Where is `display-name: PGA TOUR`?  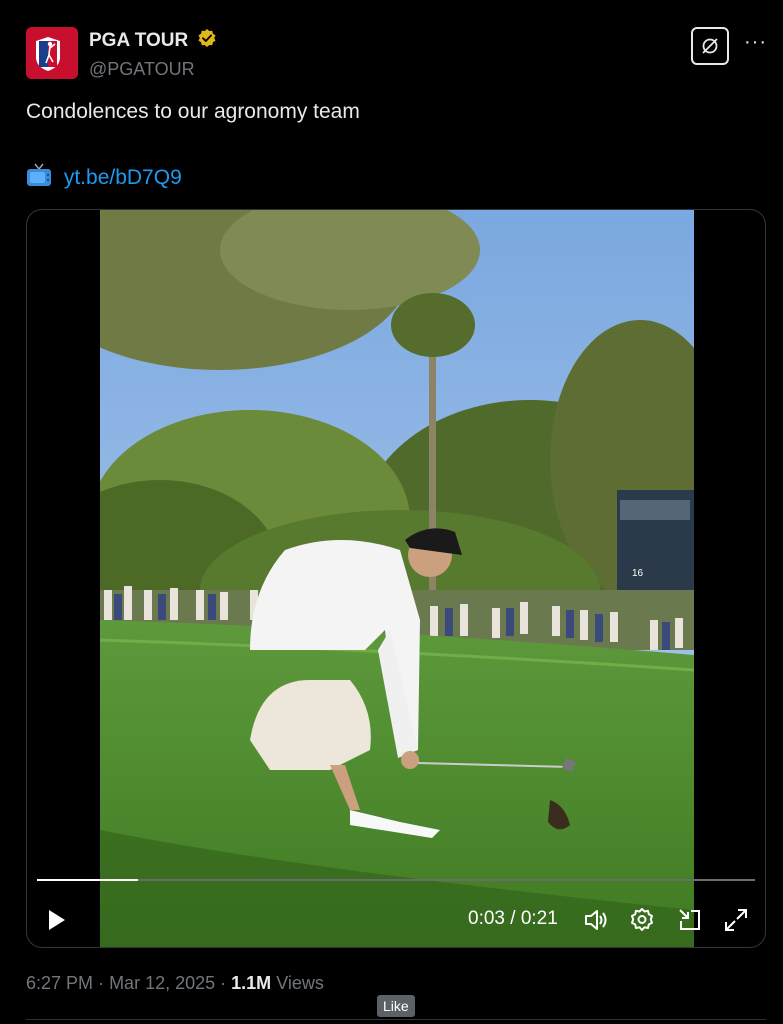
display-name: PGA TOUR is located at coordinates (138, 41).